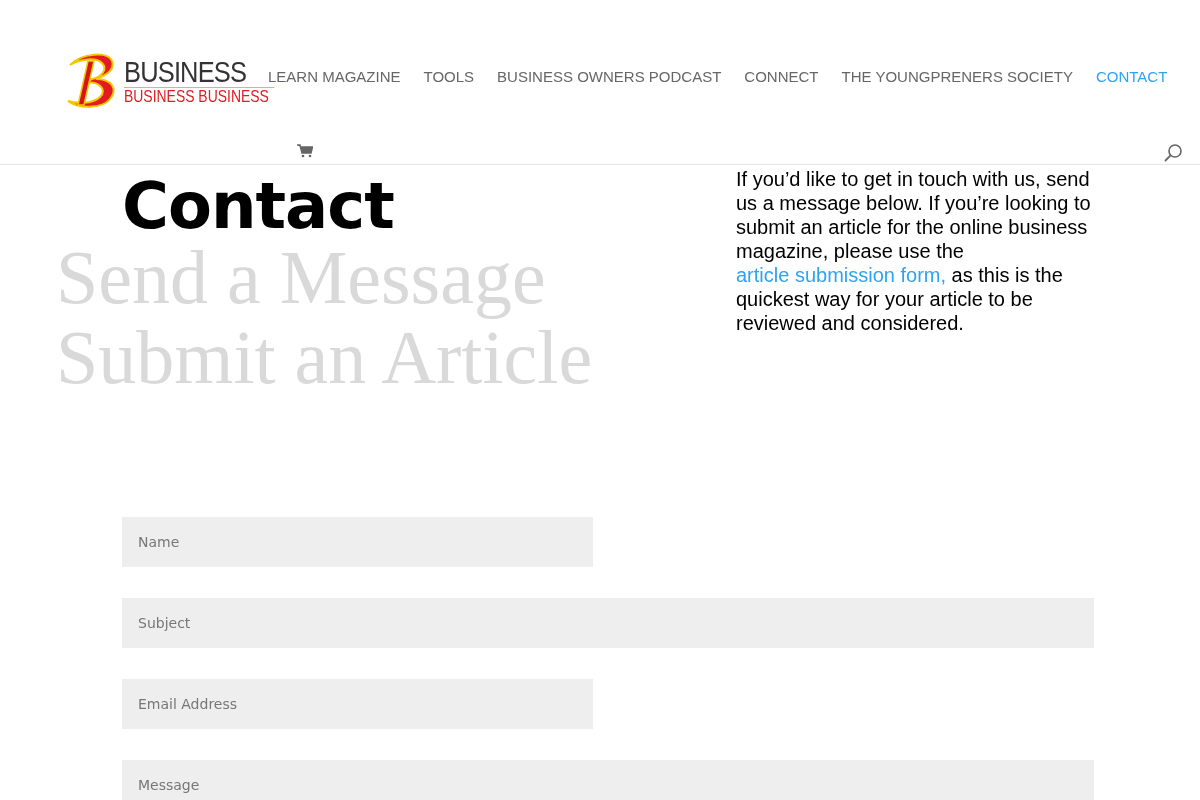 This screenshot has height=800, width=1200. Describe the element at coordinates (357, 542) in the screenshot. I see `input-field: Name` at that location.